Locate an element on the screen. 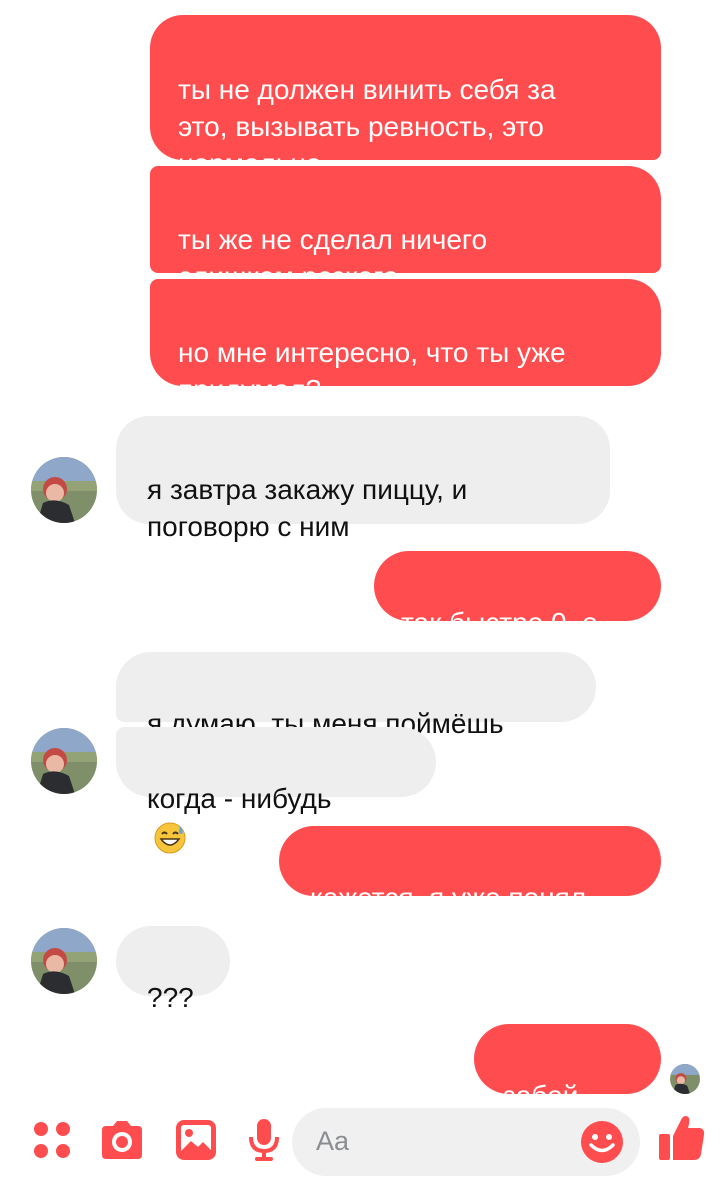  message-text: кажется, я уже понял is located at coordinates (448, 897).